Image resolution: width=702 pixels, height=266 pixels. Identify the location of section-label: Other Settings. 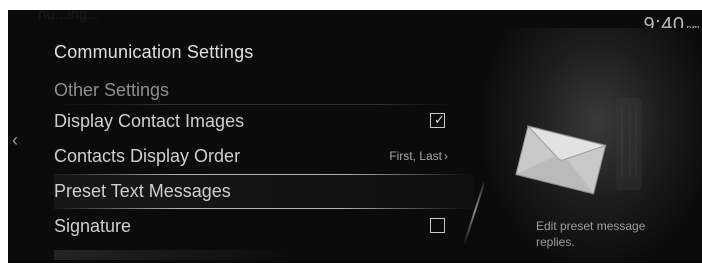
(112, 89).